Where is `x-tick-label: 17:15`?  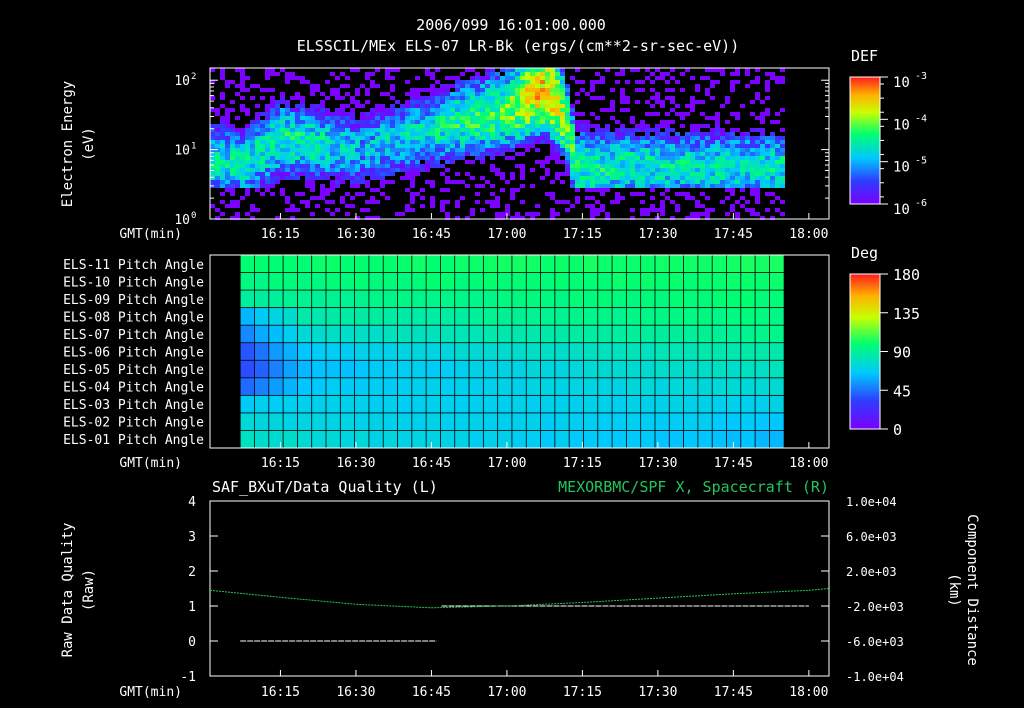 x-tick-label: 17:15 is located at coordinates (582, 463).